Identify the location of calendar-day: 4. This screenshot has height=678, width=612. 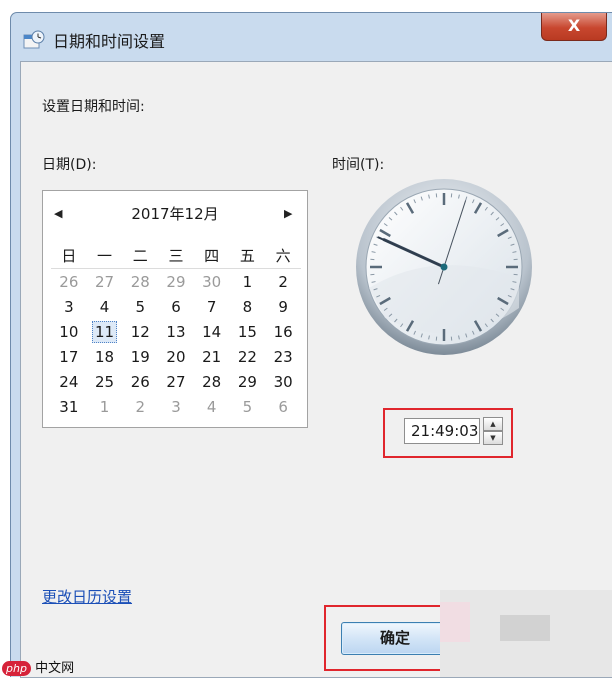
(105, 306).